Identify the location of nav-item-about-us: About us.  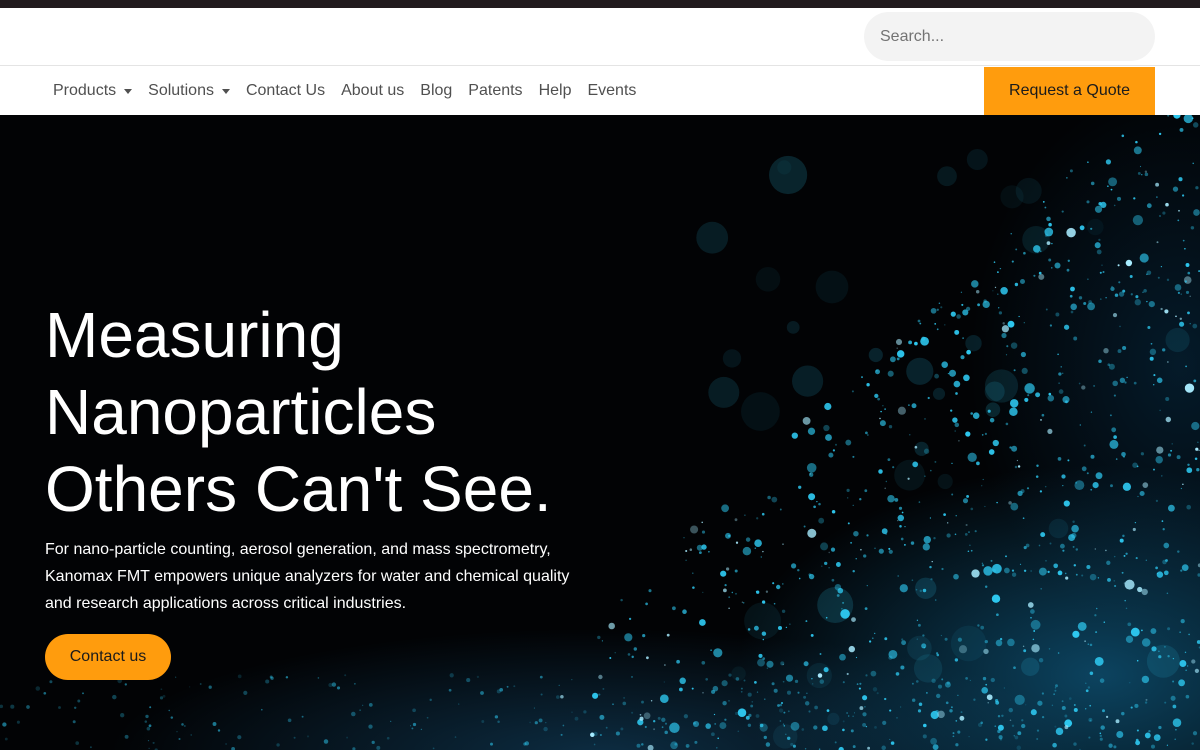
(372, 91).